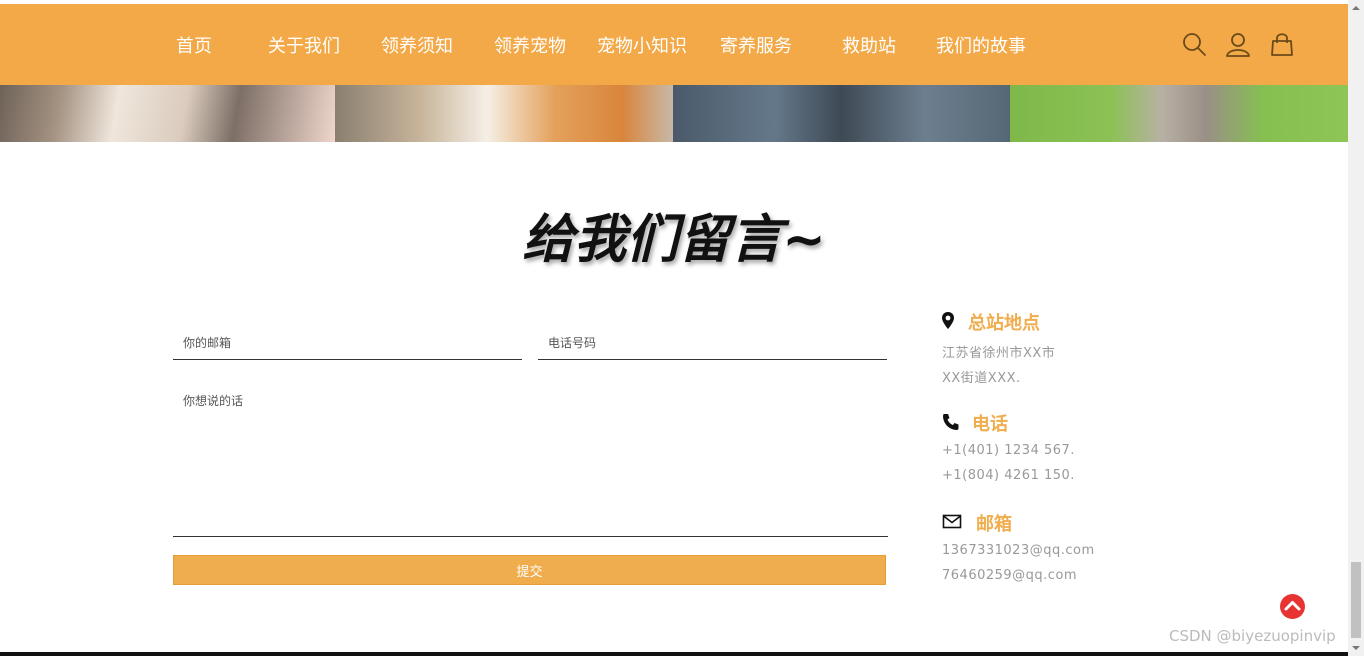 This screenshot has width=1364, height=656. I want to click on search-icon, so click(1194, 44).